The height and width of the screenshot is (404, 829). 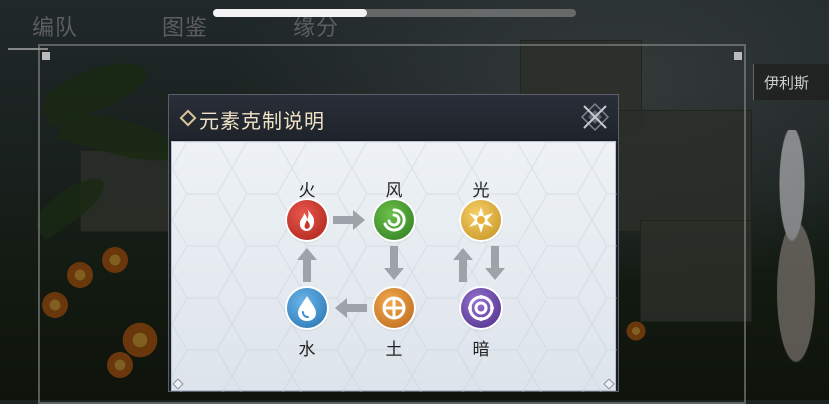 What do you see at coordinates (188, 118) in the screenshot?
I see `diamond-icon` at bounding box center [188, 118].